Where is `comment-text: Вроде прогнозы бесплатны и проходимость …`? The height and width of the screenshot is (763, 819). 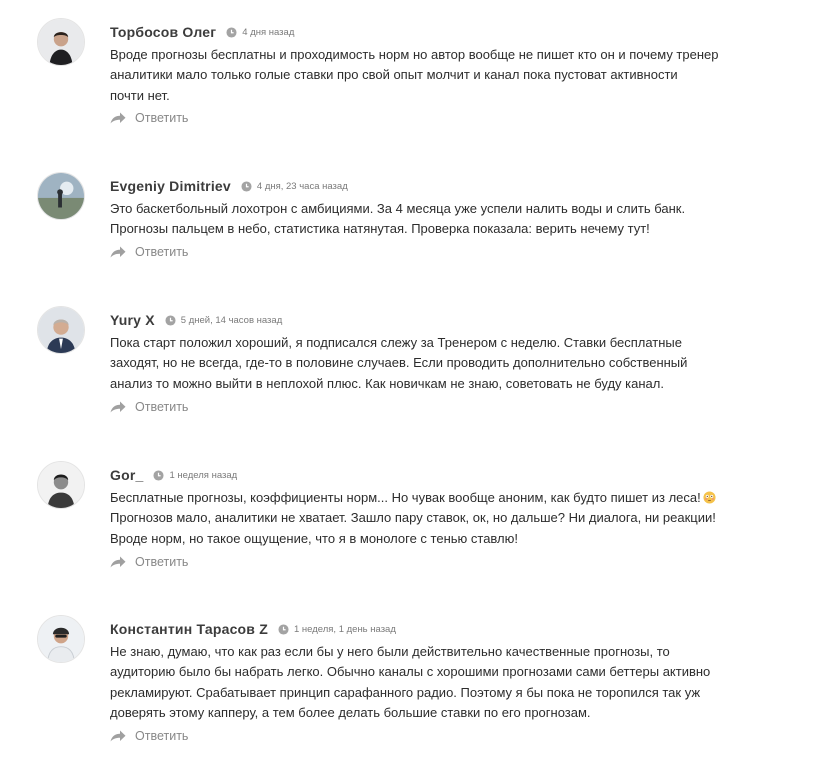 comment-text: Вроде прогнозы бесплатны и проходимость … is located at coordinates (415, 75).